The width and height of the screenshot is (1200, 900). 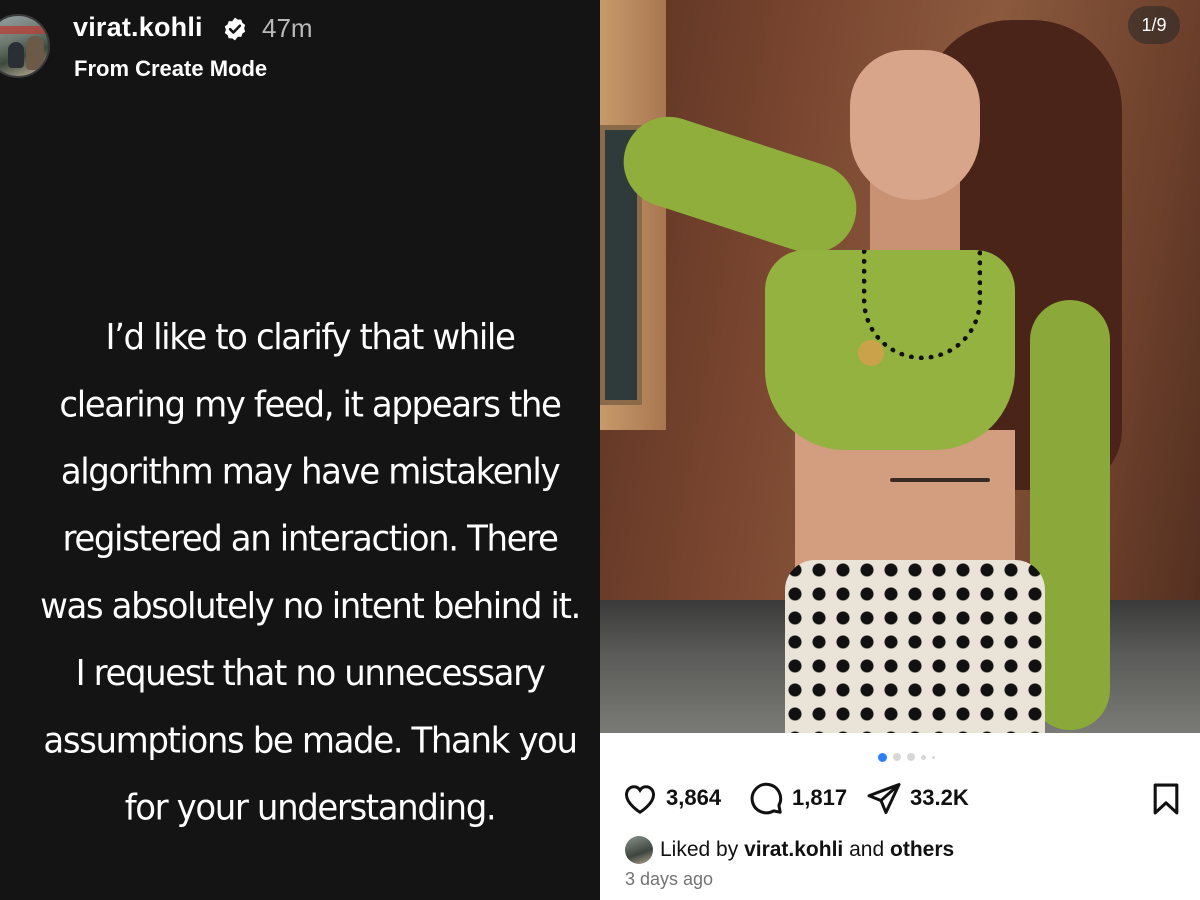 I want to click on liked-by-user: virat.kohli, so click(x=793, y=850).